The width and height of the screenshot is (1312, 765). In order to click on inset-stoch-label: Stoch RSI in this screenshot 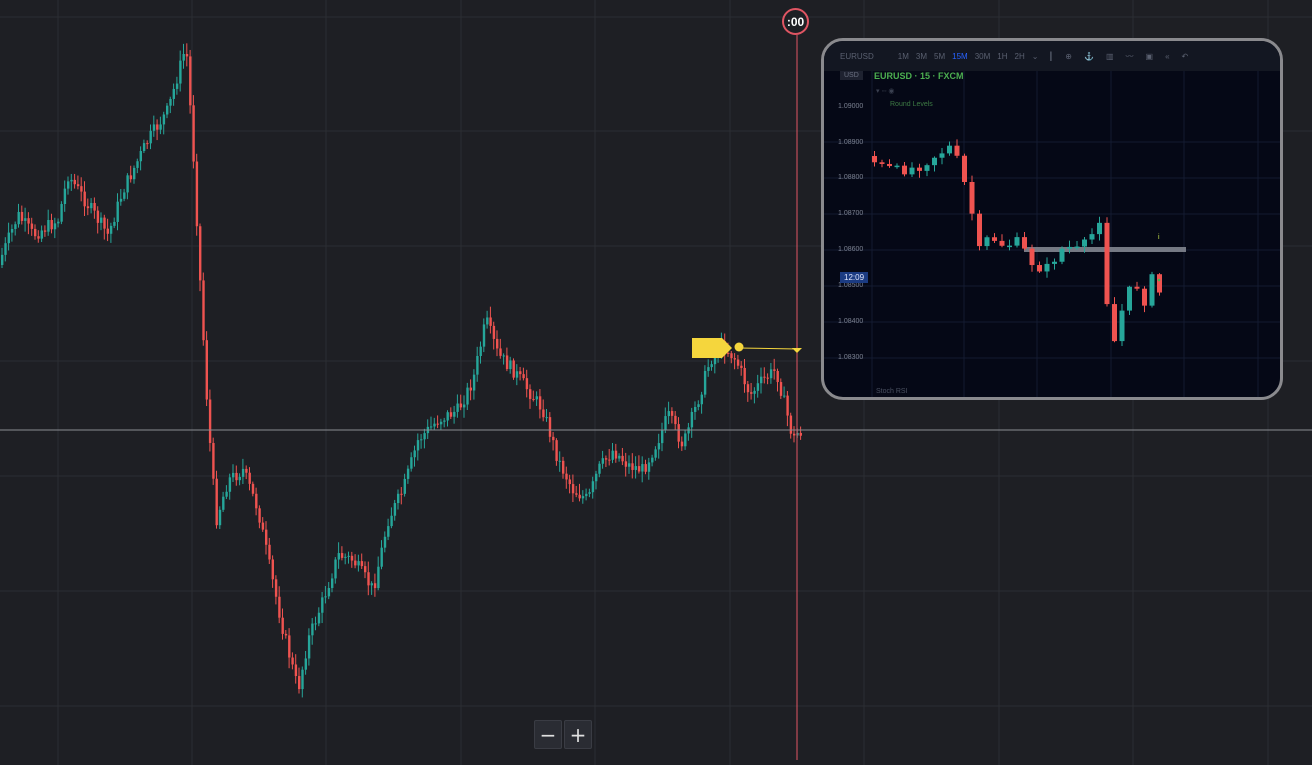, I will do `click(892, 391)`.